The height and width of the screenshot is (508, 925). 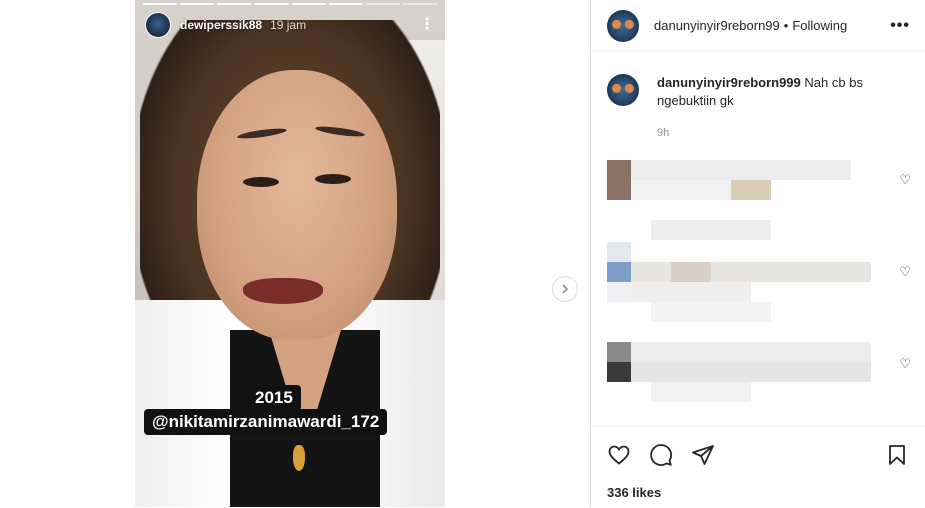 I want to click on caption-avatar, so click(x=623, y=90).